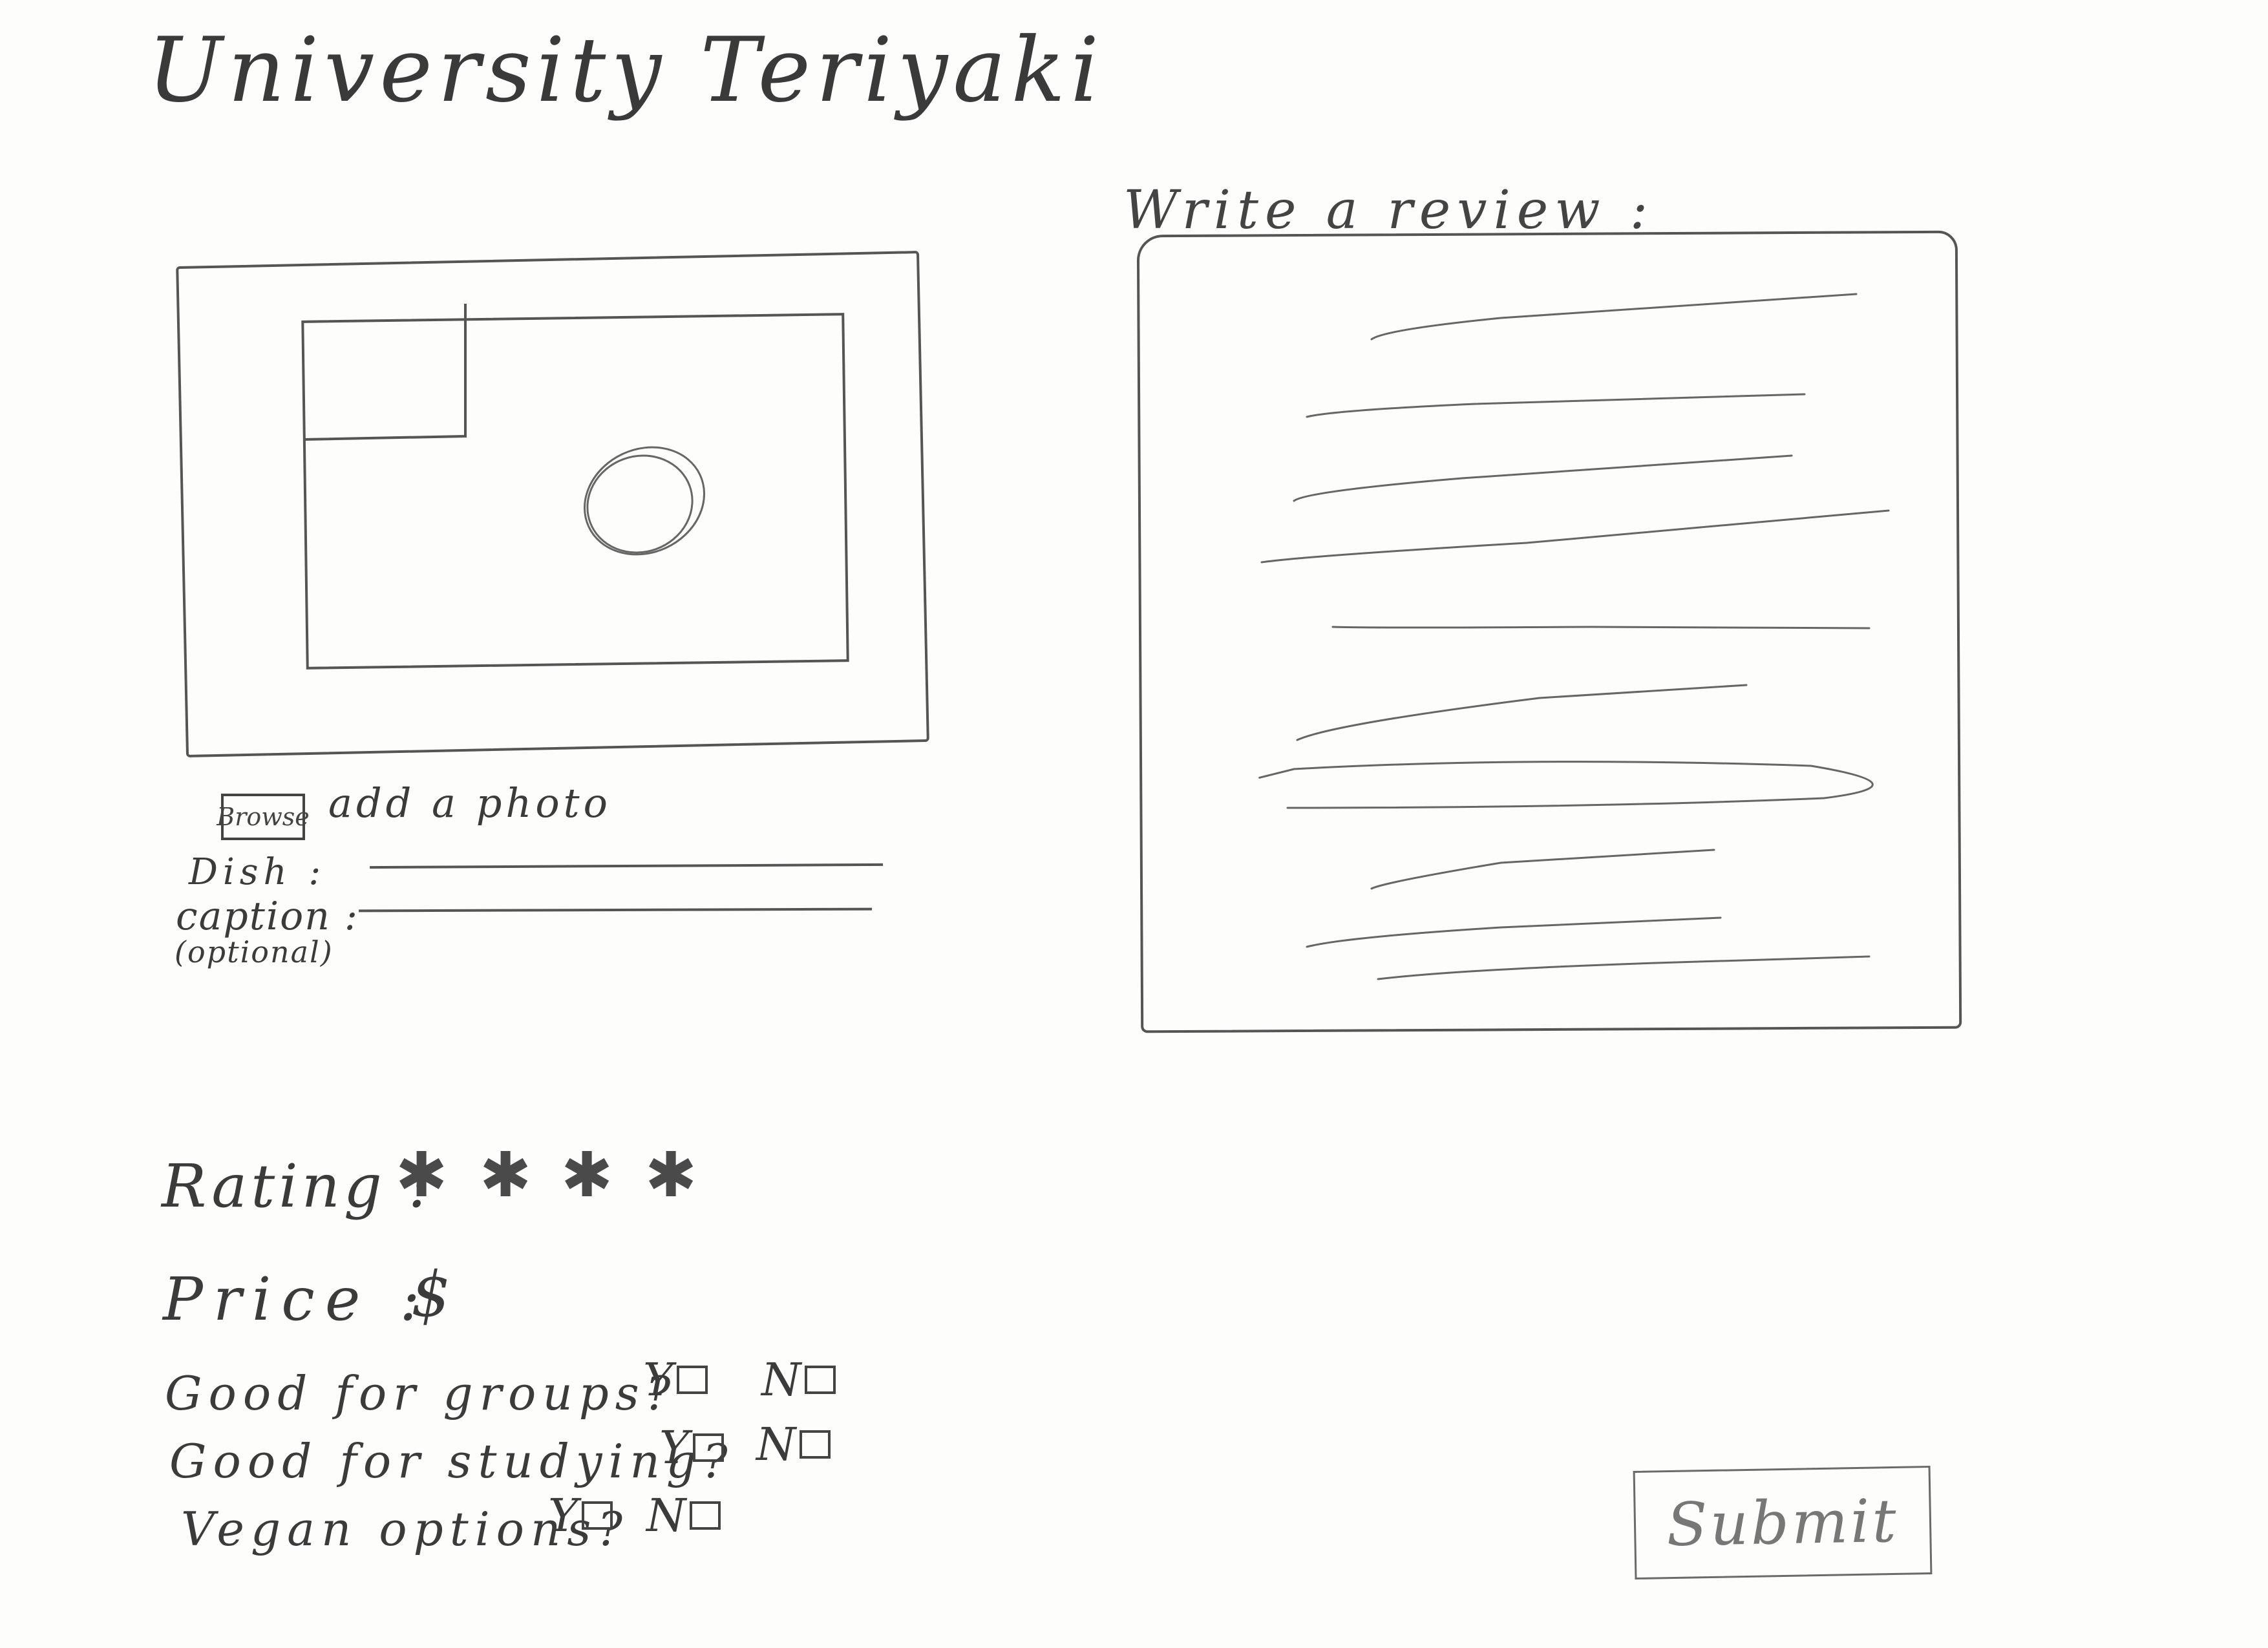  Describe the element at coordinates (505, 1175) in the screenshot. I see `rating-star-2: ✱` at that location.